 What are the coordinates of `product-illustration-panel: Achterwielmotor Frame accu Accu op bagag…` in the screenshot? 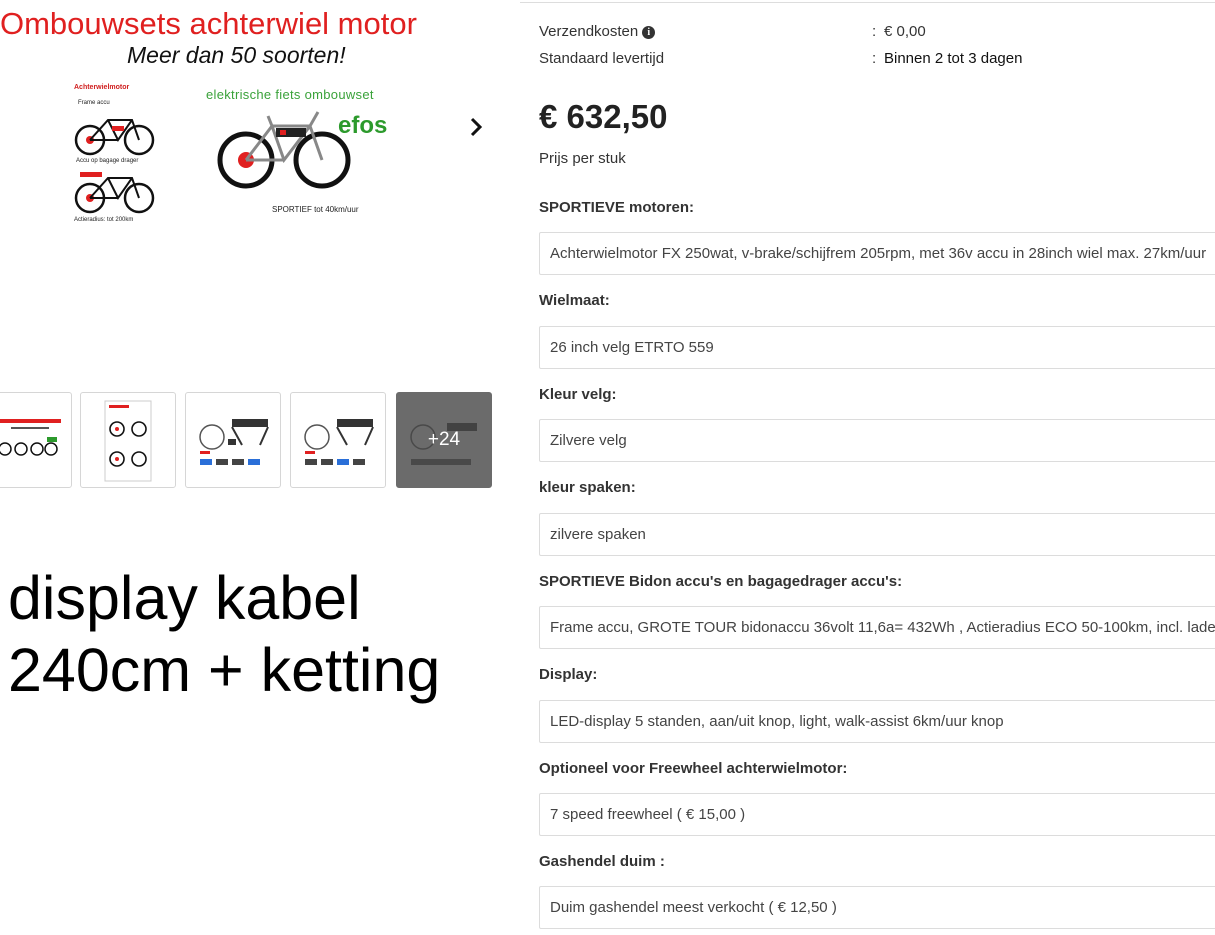 It's located at (117, 164).